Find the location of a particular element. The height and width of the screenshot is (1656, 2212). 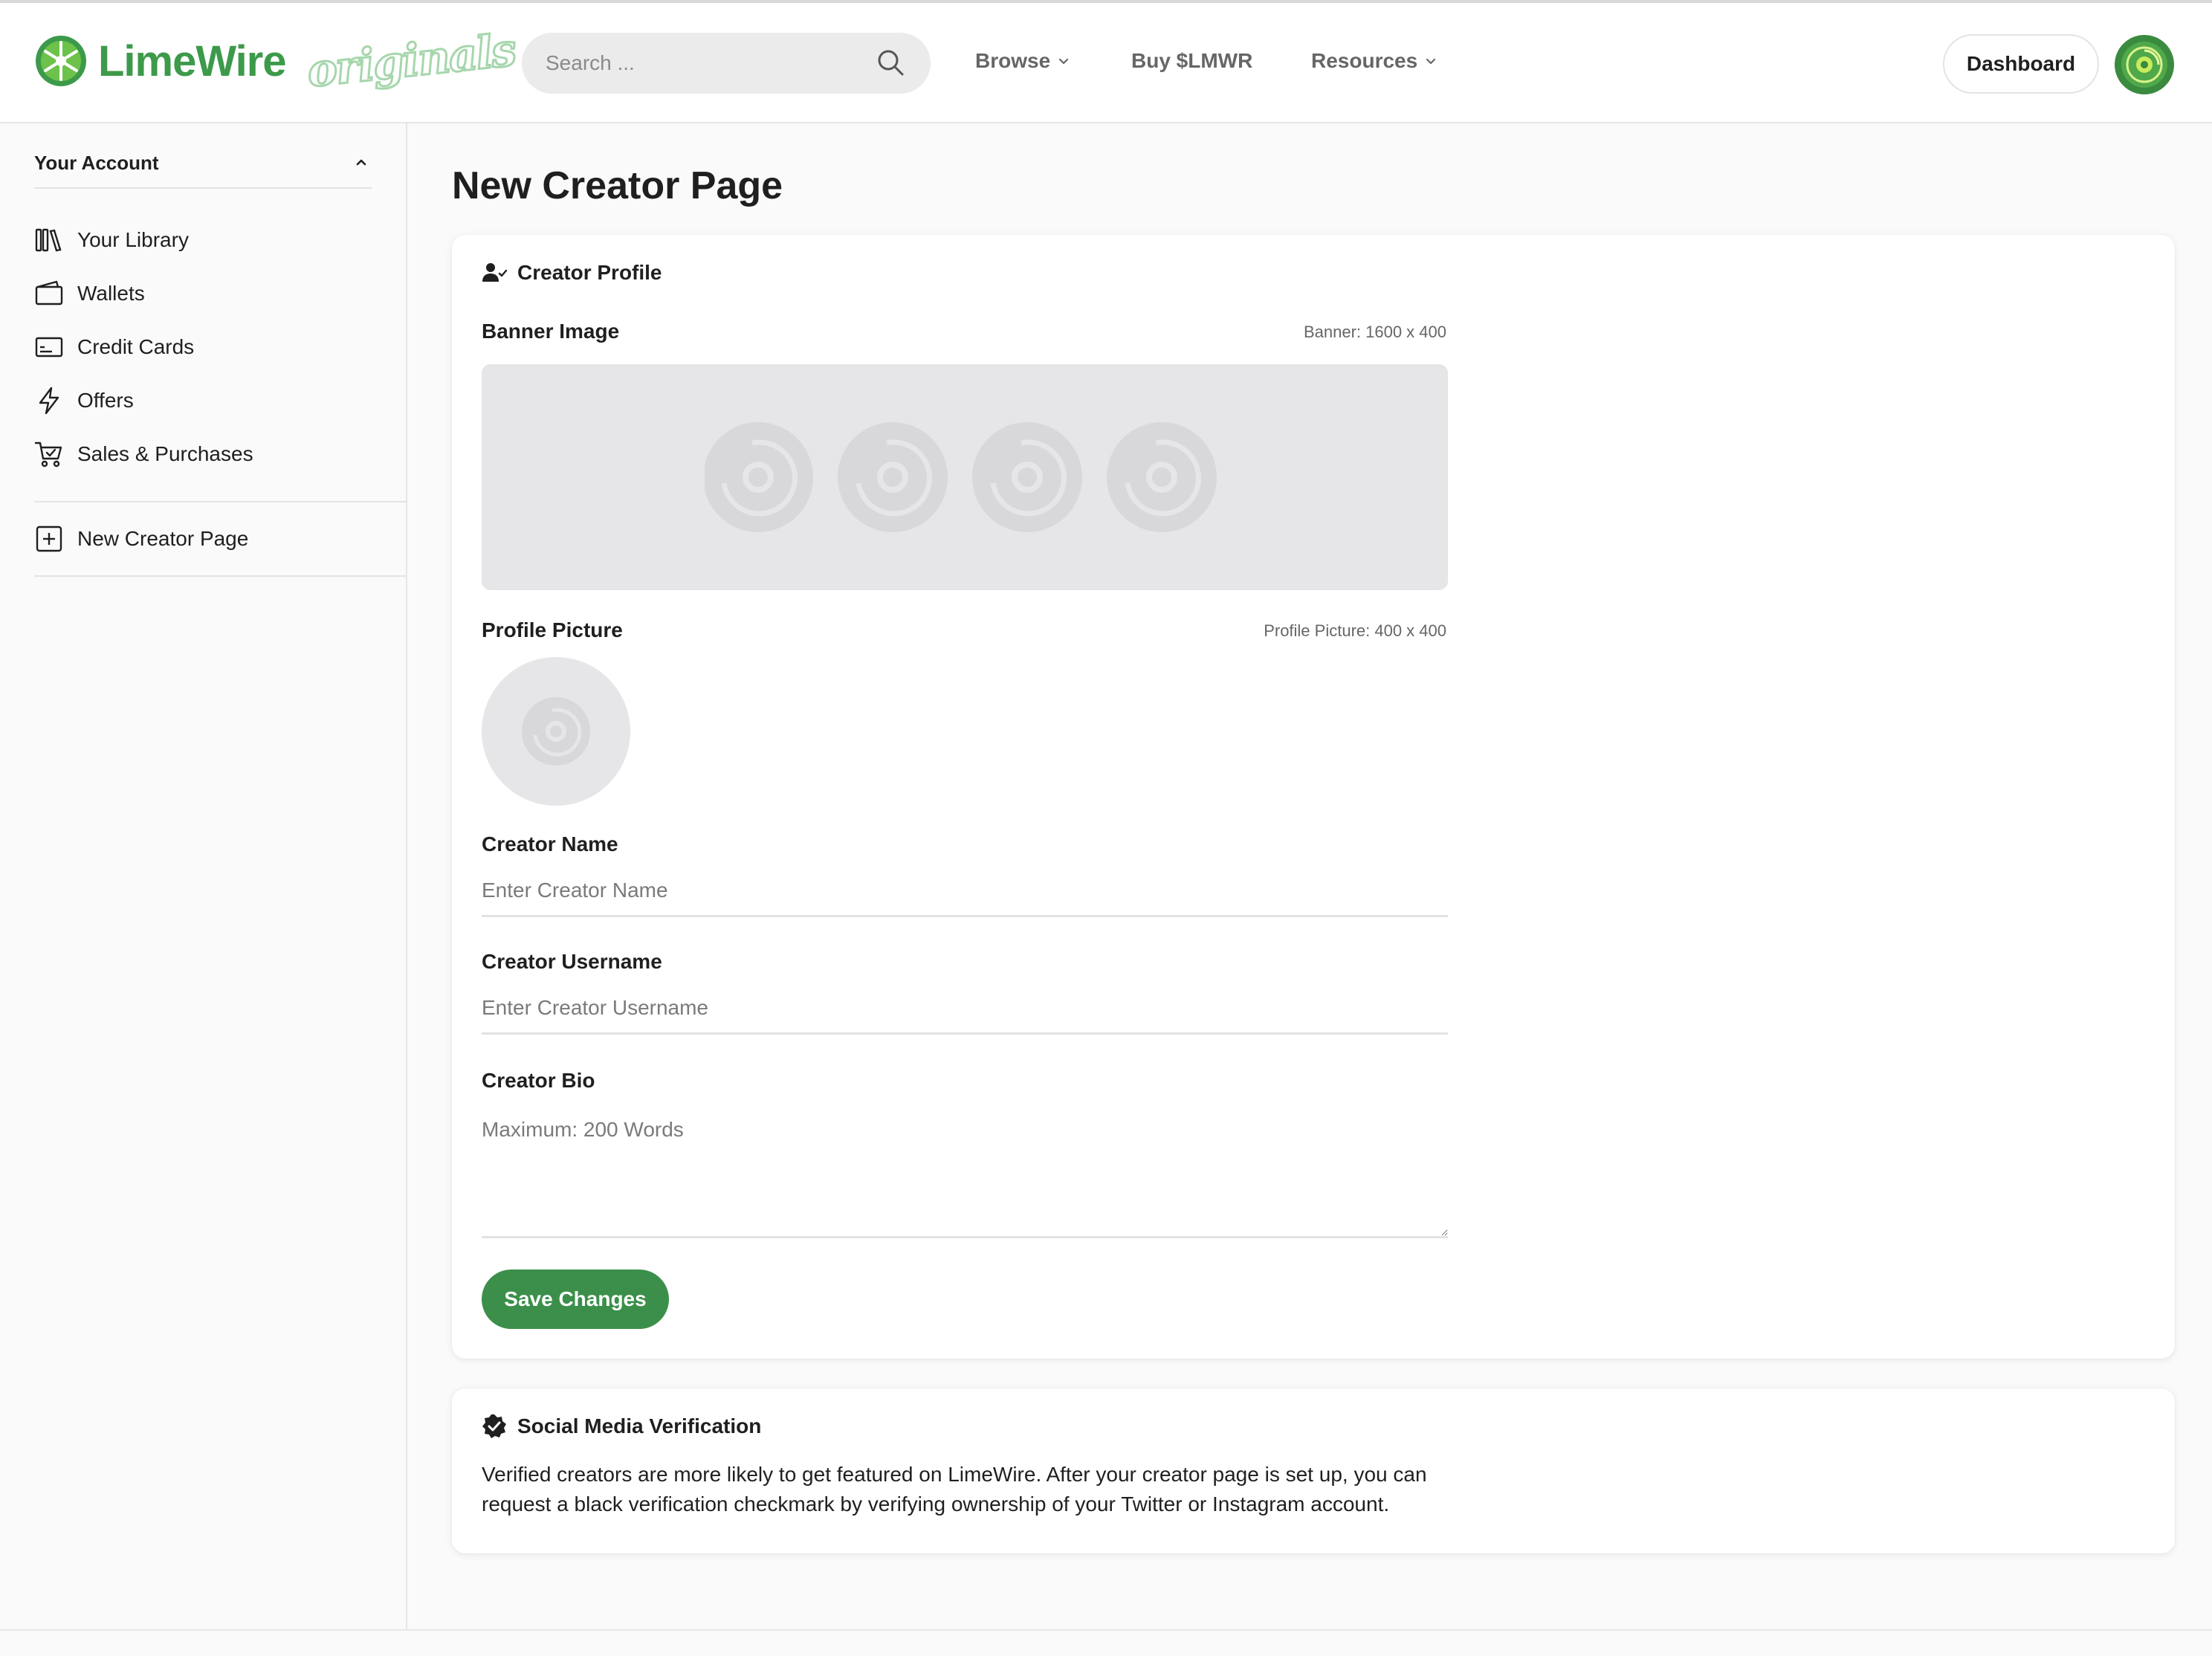

sidebar-item-label: Offers is located at coordinates (105, 400).